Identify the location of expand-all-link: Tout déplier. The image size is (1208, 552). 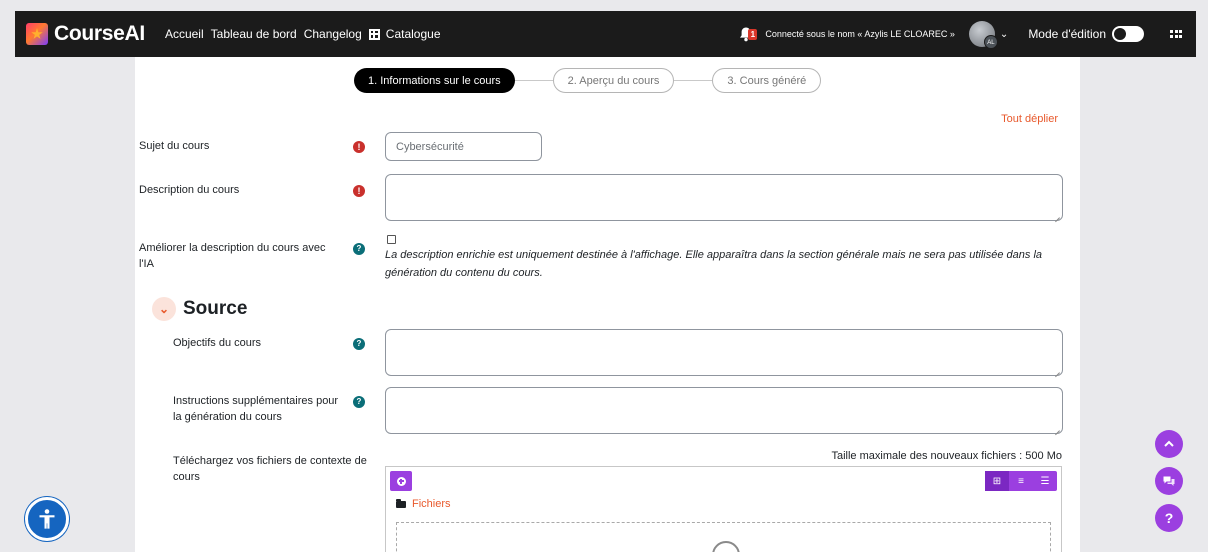
(1029, 119).